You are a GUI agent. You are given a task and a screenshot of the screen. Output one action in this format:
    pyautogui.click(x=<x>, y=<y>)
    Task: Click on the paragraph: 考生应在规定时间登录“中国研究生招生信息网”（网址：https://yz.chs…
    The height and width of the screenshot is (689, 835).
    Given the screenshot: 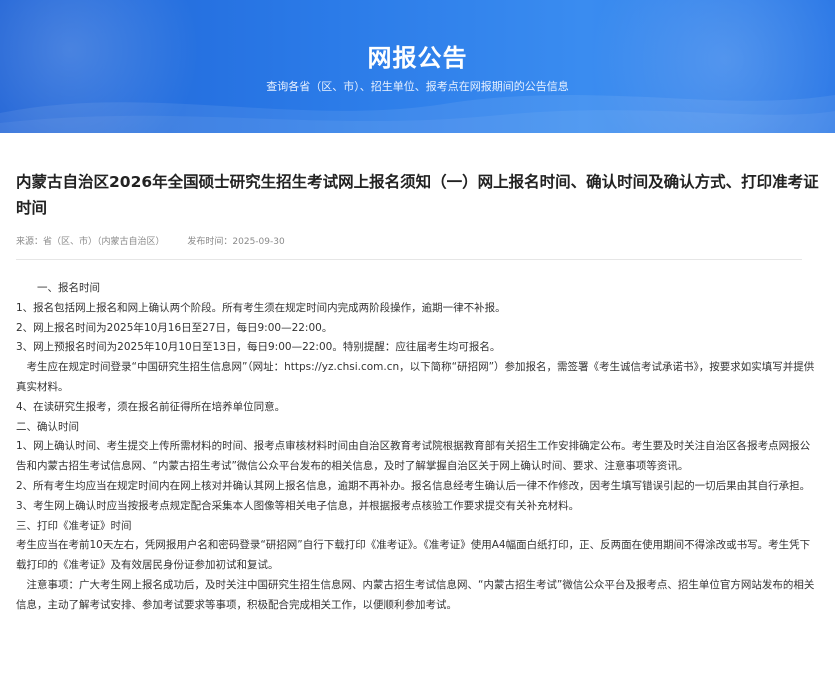 What is the action you would take?
    pyautogui.click(x=415, y=377)
    